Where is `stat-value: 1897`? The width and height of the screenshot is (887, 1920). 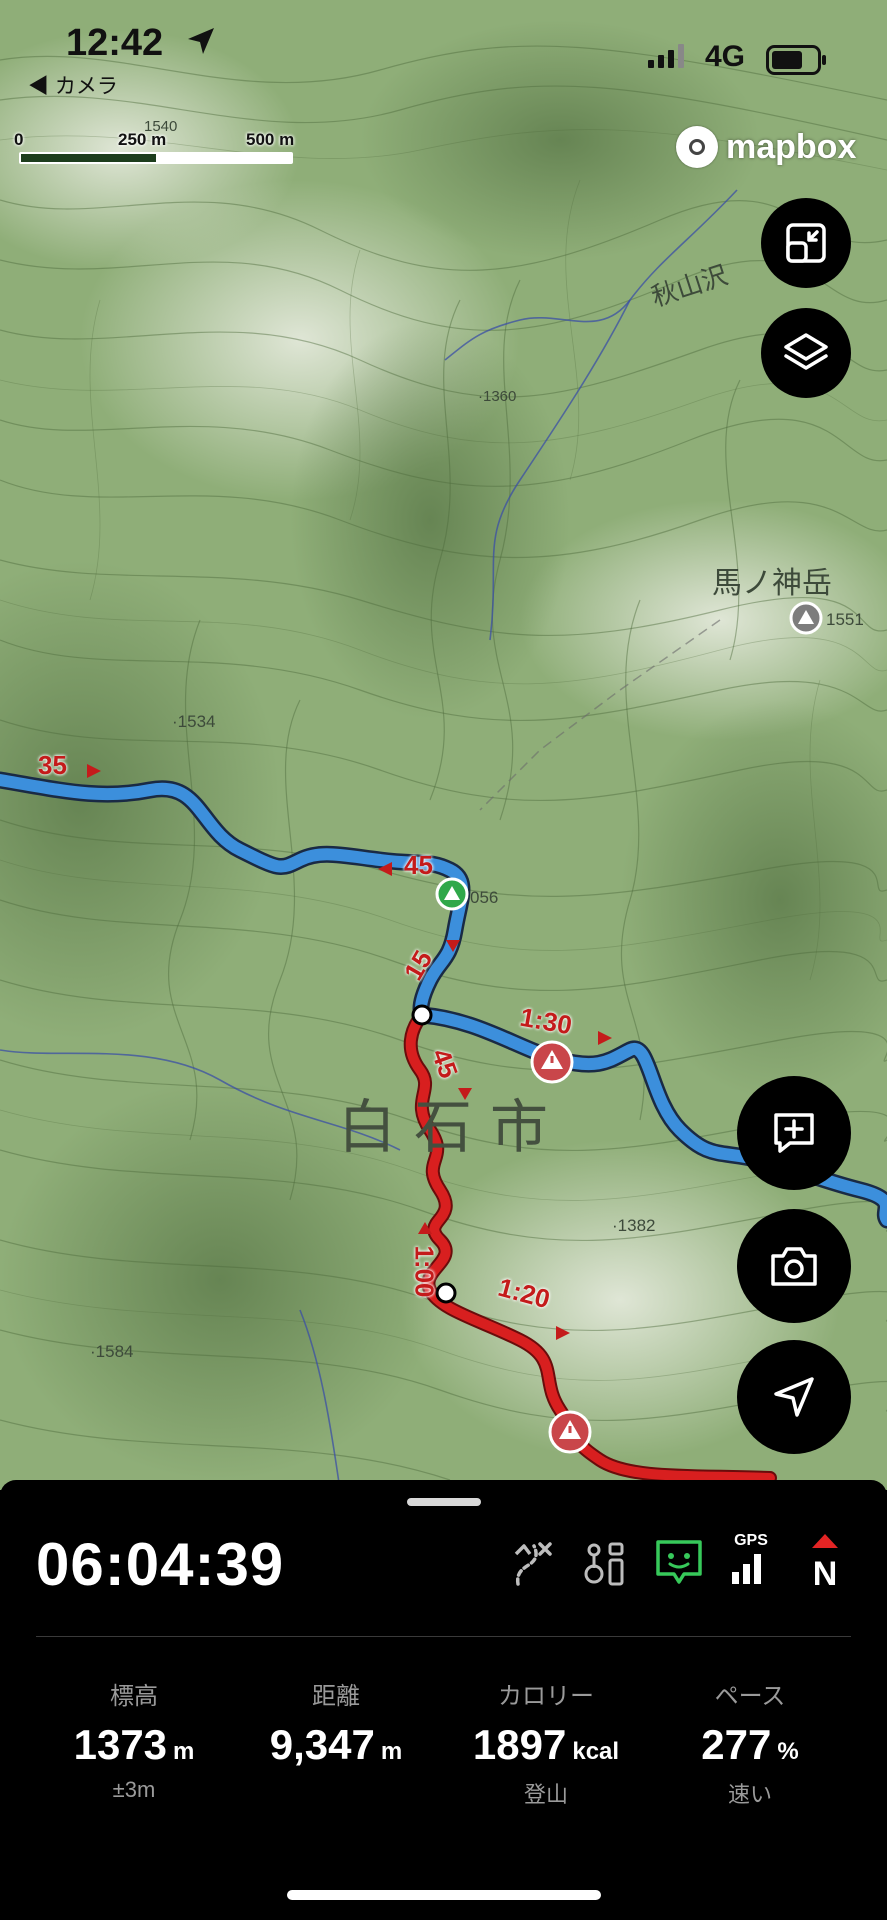 stat-value: 1897 is located at coordinates (519, 1744).